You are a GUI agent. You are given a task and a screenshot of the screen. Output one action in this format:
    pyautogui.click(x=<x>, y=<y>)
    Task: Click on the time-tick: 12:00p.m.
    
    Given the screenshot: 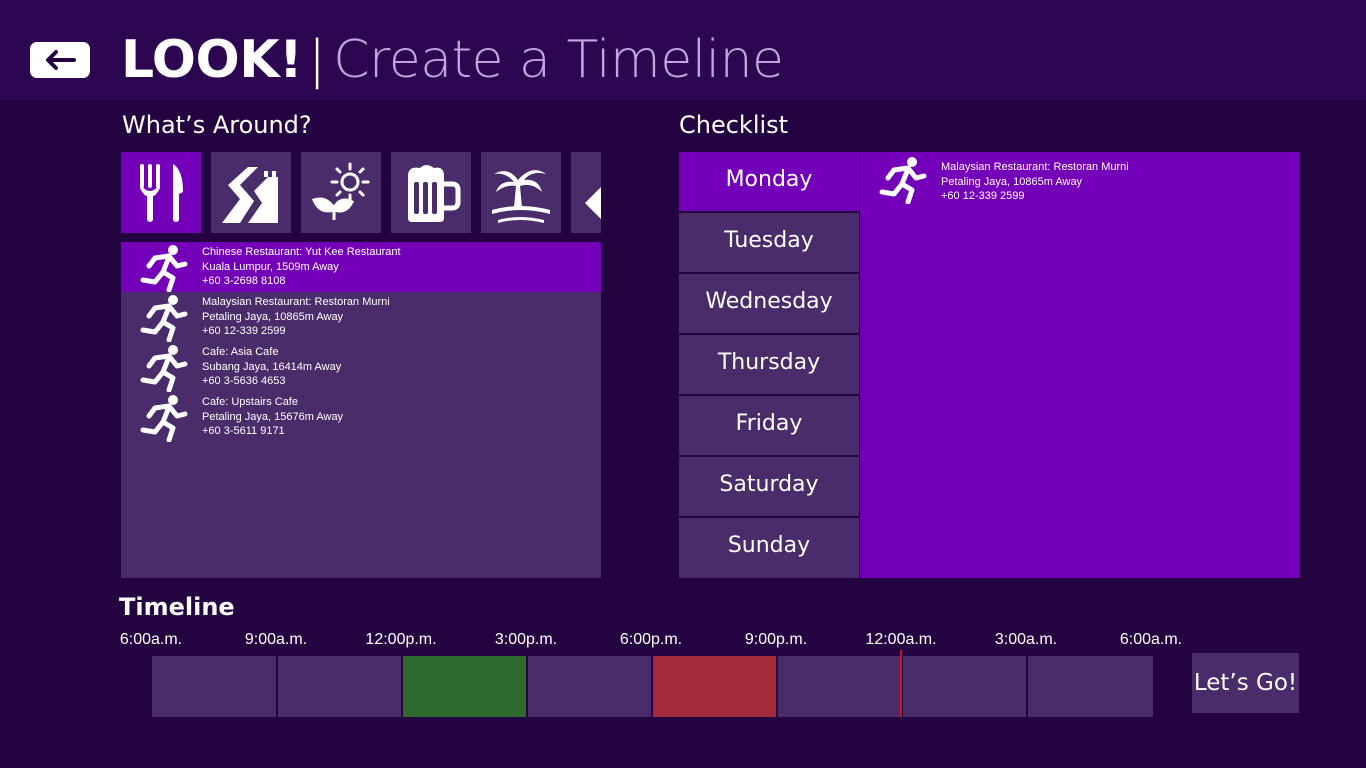 What is the action you would take?
    pyautogui.click(x=401, y=639)
    